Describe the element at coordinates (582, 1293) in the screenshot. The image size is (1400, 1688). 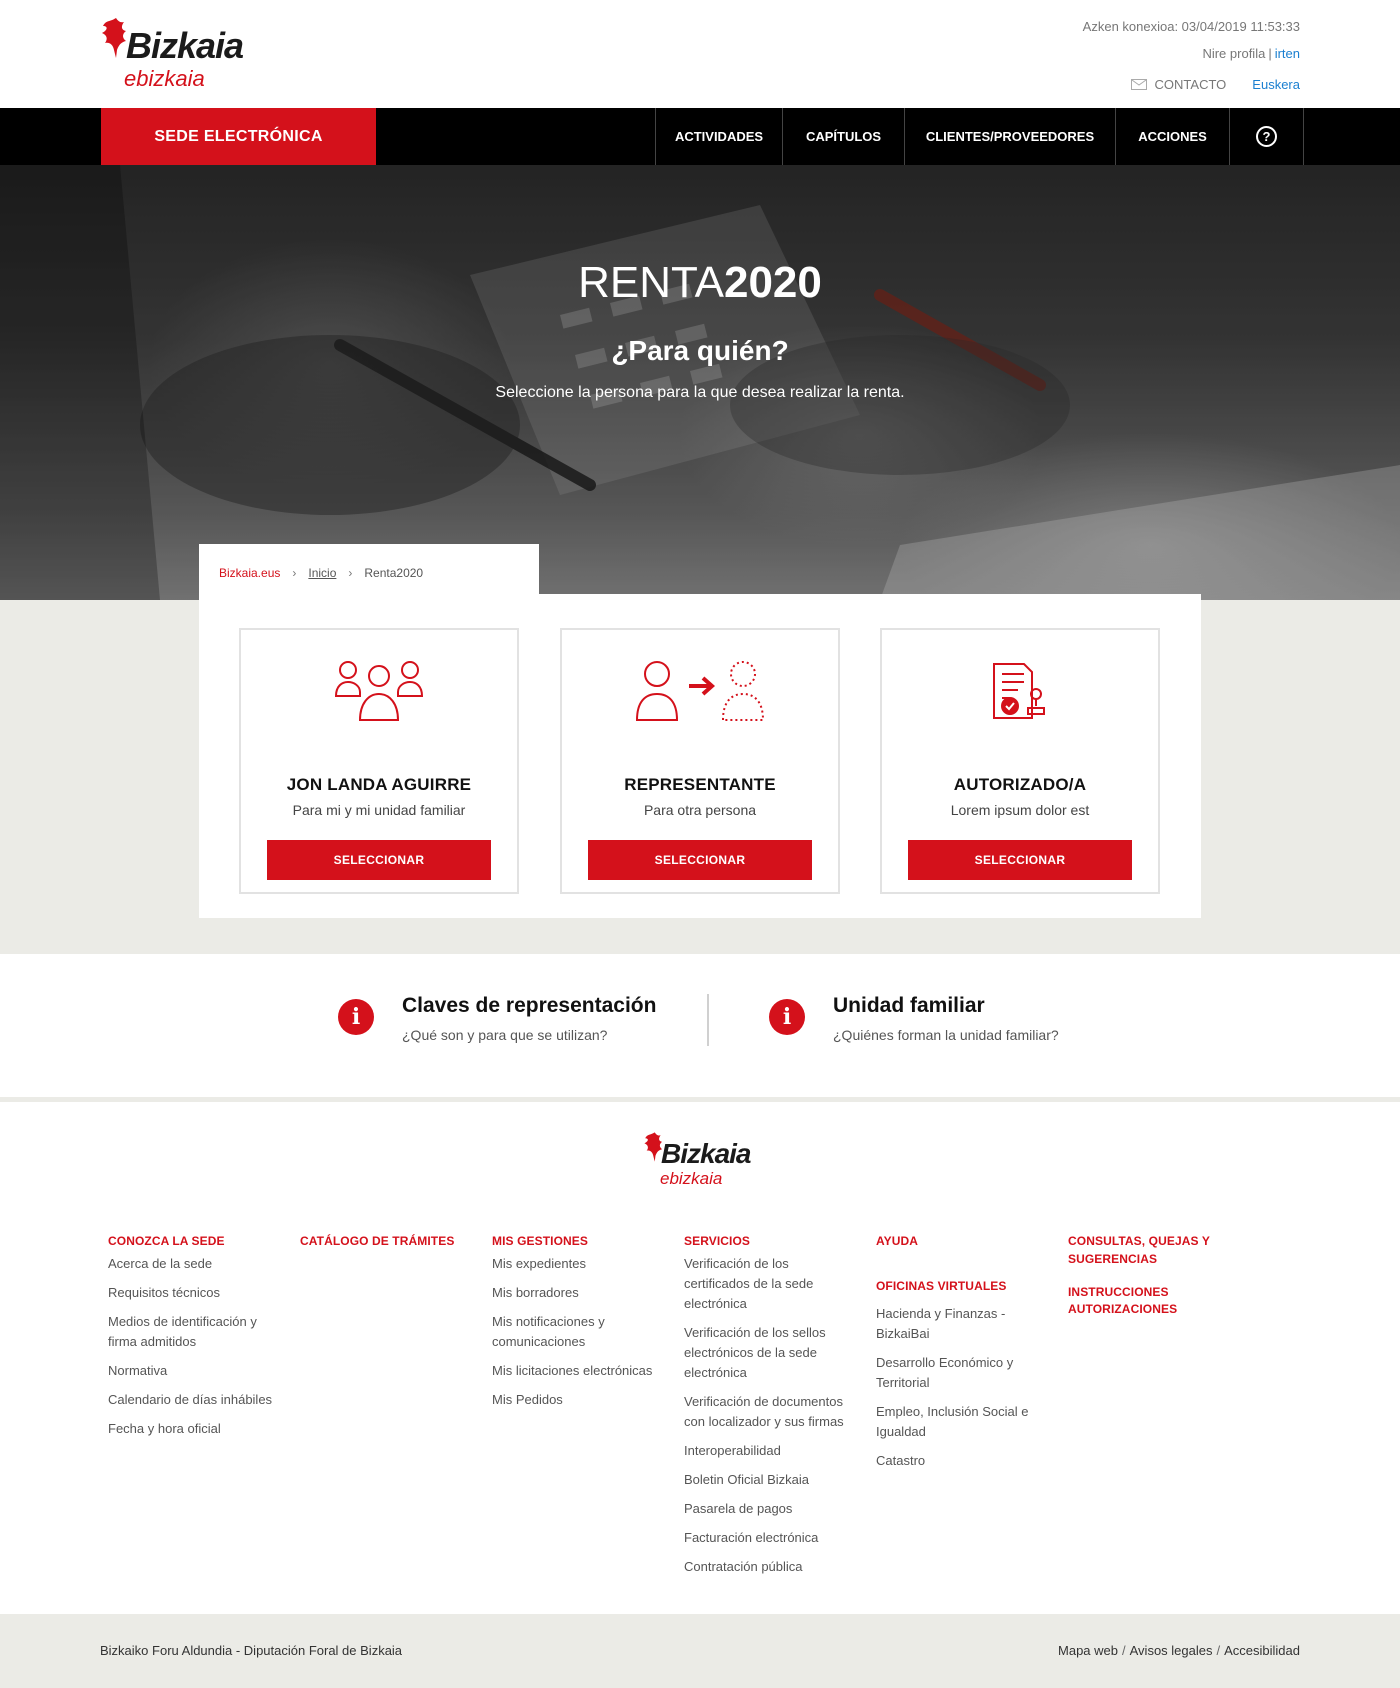
I see `footer-link: Mis borradores` at that location.